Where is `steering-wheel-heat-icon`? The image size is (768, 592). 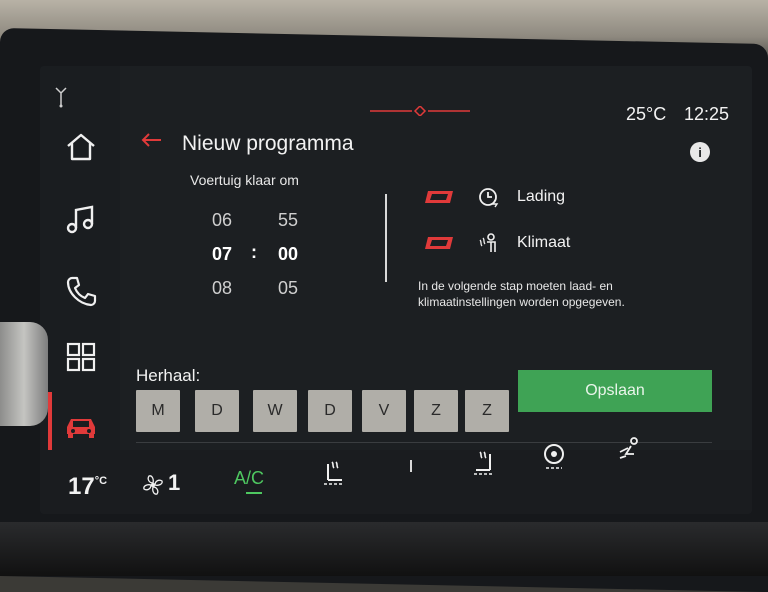 steering-wheel-heat-icon is located at coordinates (554, 456).